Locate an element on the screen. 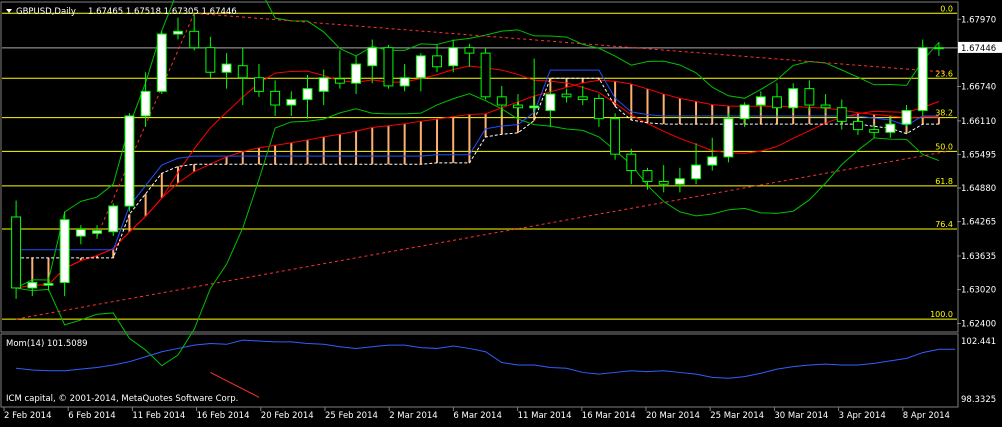  momentum-line is located at coordinates (486, 359).